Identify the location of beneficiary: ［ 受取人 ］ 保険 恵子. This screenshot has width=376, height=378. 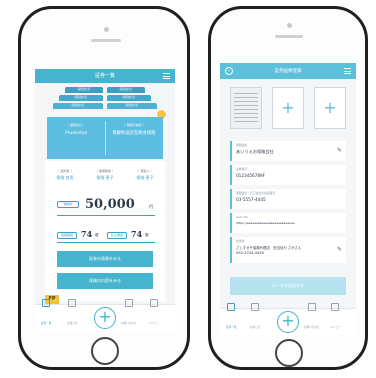
(145, 174).